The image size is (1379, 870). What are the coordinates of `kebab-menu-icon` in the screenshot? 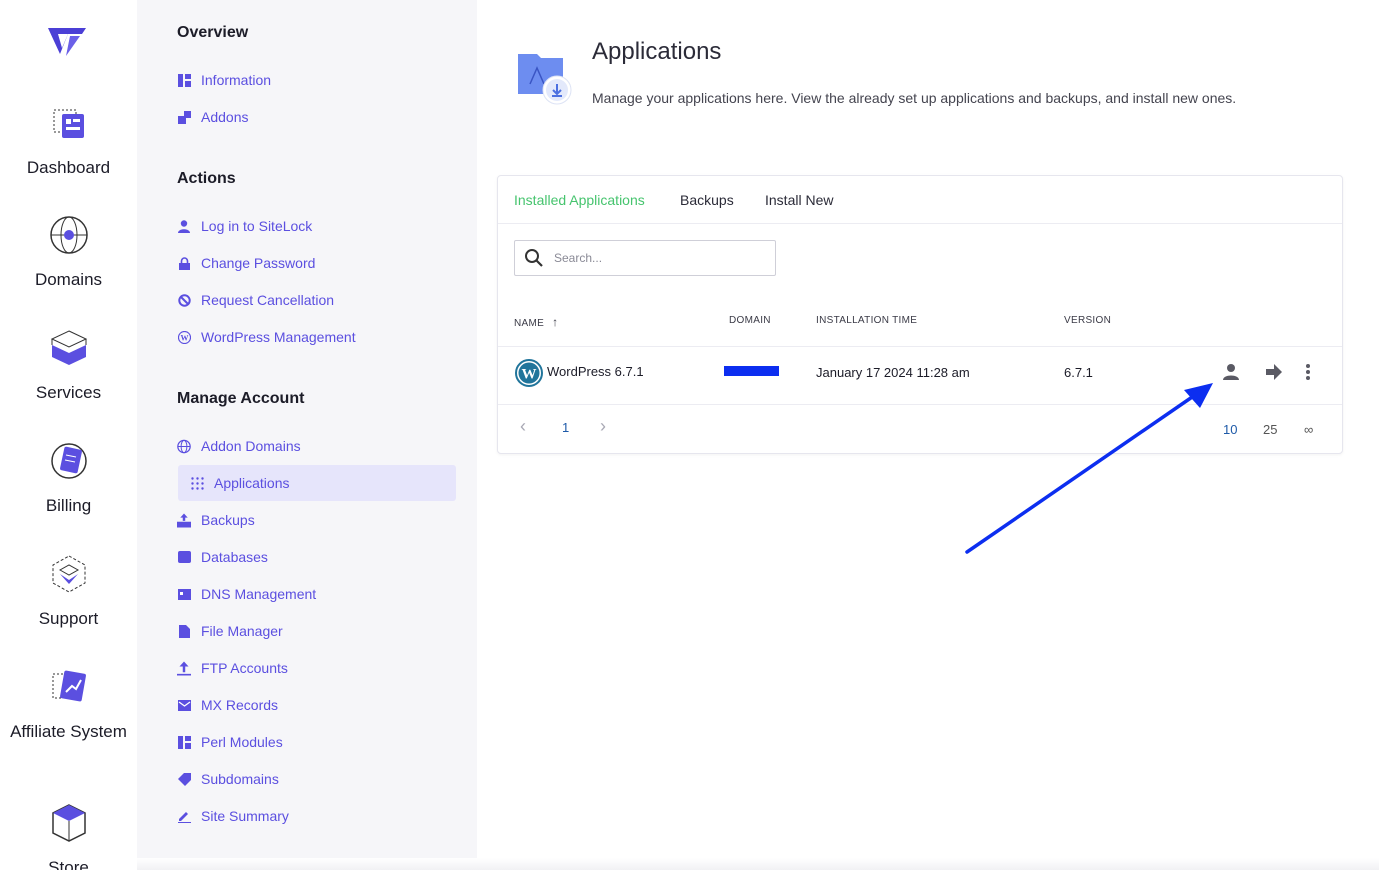 It's located at (1308, 372).